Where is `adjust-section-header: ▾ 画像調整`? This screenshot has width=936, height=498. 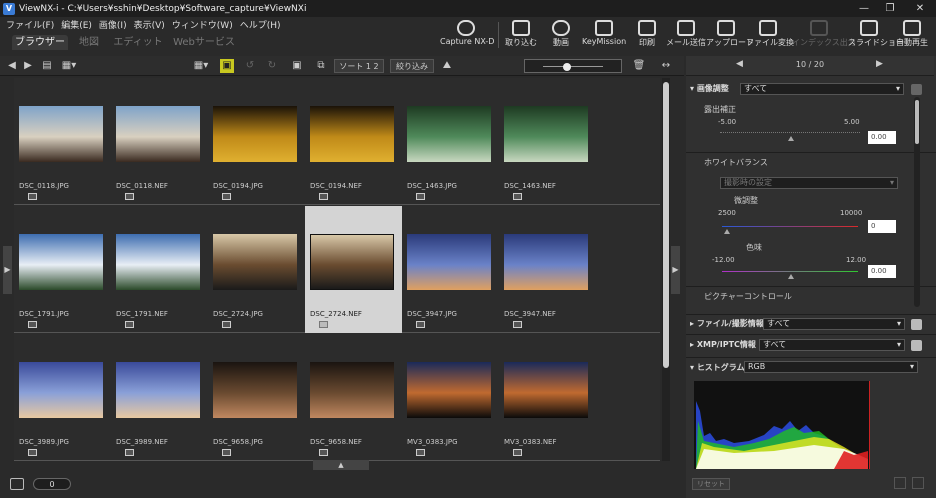 adjust-section-header: ▾ 画像調整 is located at coordinates (709, 89).